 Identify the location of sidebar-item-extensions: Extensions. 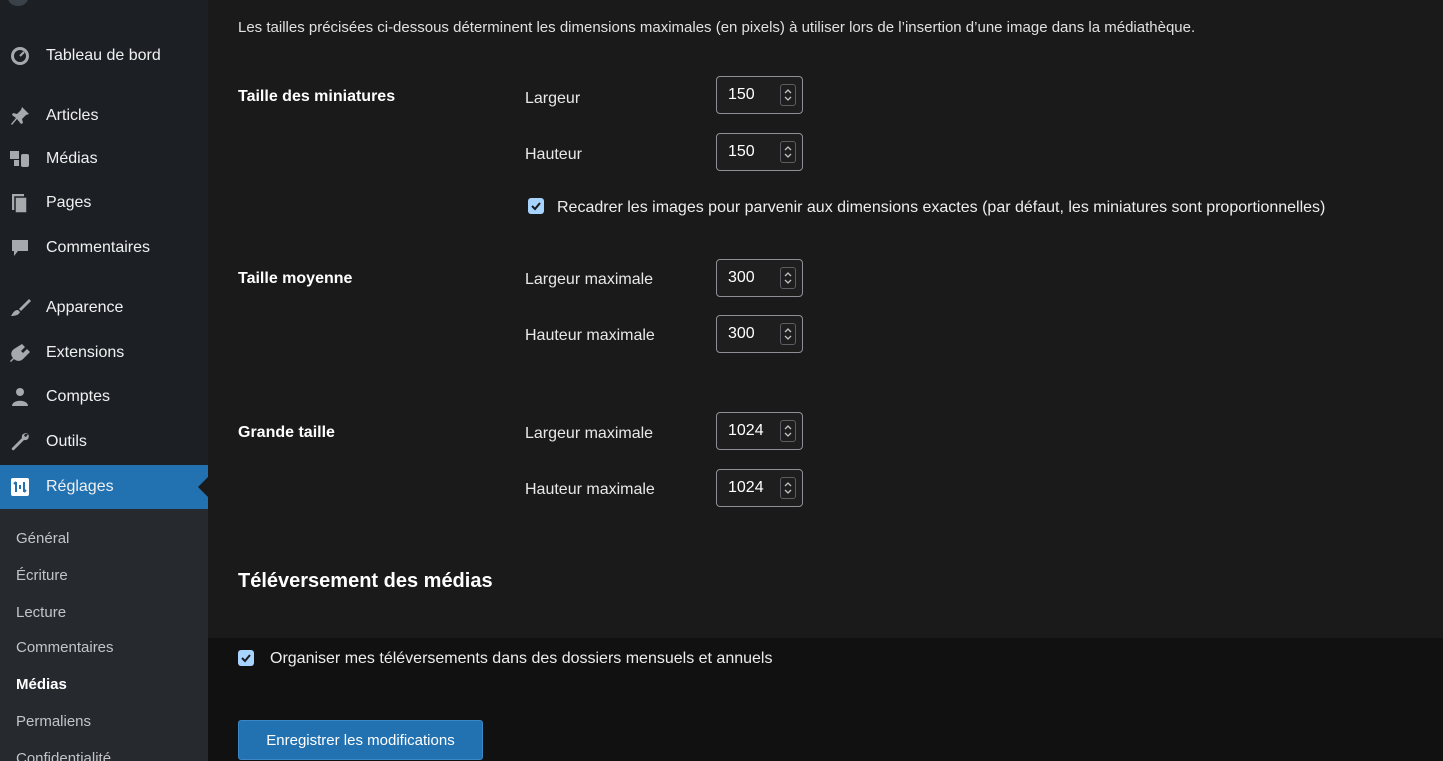
(104, 353).